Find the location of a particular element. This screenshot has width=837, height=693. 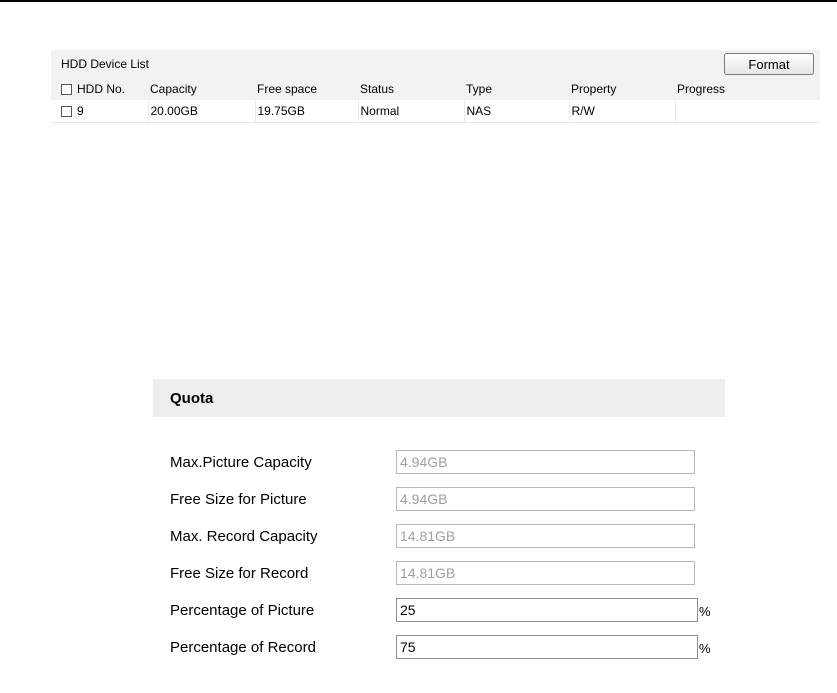

hdd-no-value: 9 is located at coordinates (80, 111).